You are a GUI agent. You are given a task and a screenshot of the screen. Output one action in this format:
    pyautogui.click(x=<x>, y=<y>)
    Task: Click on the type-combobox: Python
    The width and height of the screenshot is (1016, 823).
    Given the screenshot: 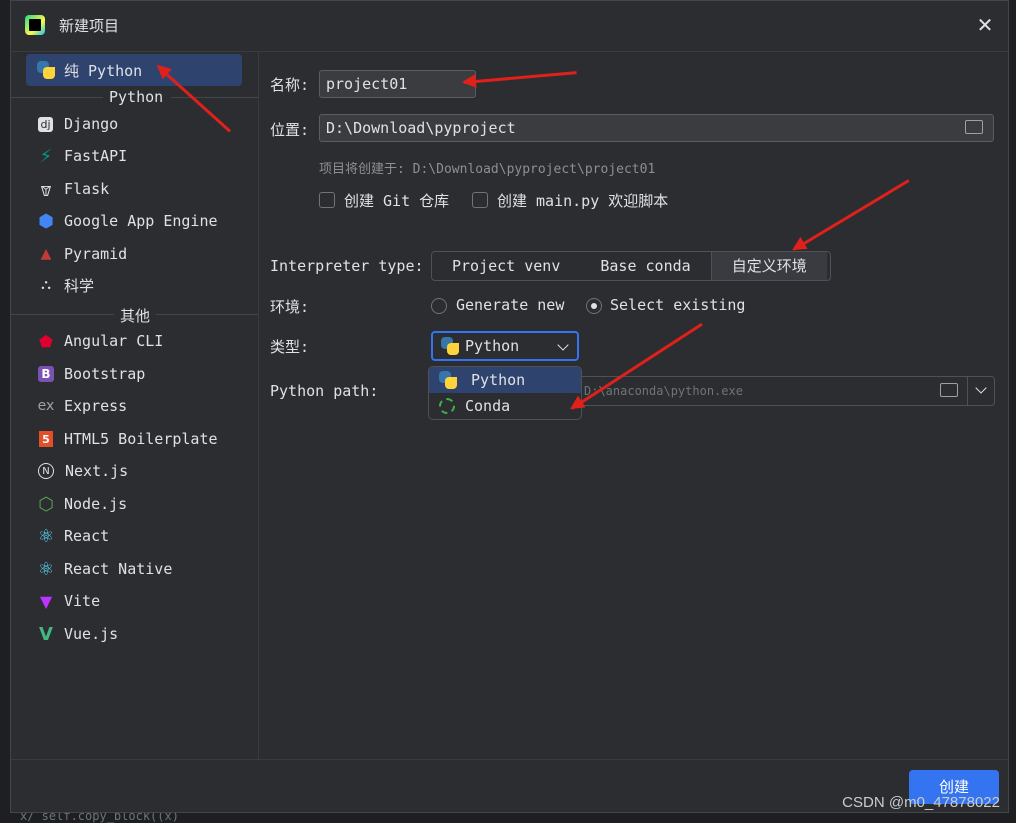 What is the action you would take?
    pyautogui.click(x=505, y=346)
    